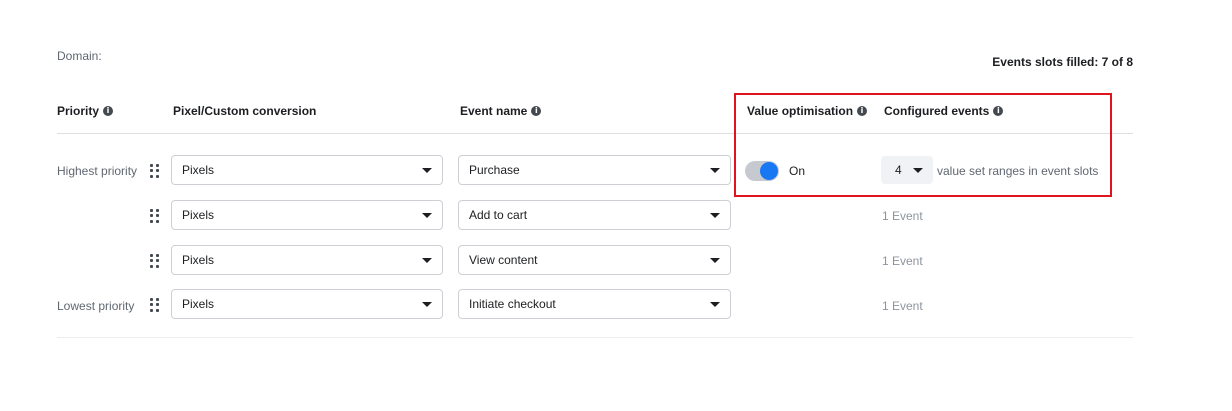  Describe the element at coordinates (494, 111) in the screenshot. I see `header-event-label: Event name` at that location.